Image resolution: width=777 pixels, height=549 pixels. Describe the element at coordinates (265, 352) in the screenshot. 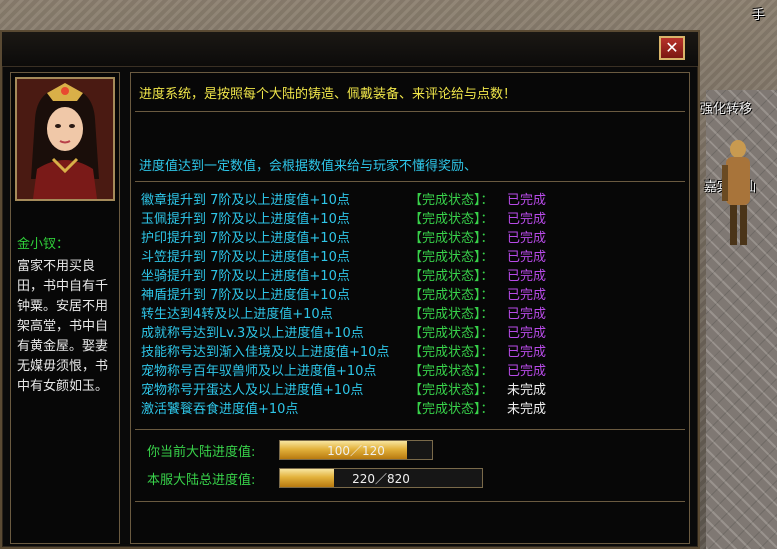

I see `task-name: 技能称号达到渐入佳境及以上进度值+10点` at that location.